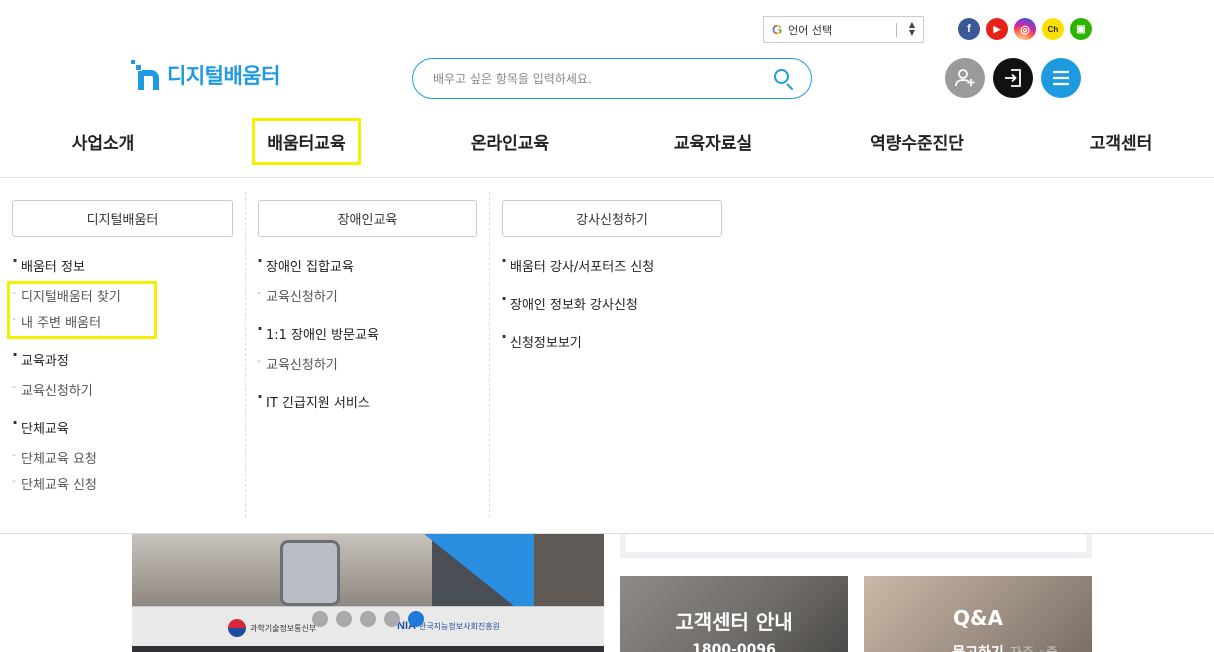 This screenshot has height=652, width=1214. What do you see at coordinates (313, 399) in the screenshot?
I see `menu-it-emergency-support: IT 긴급지원 서비스` at bounding box center [313, 399].